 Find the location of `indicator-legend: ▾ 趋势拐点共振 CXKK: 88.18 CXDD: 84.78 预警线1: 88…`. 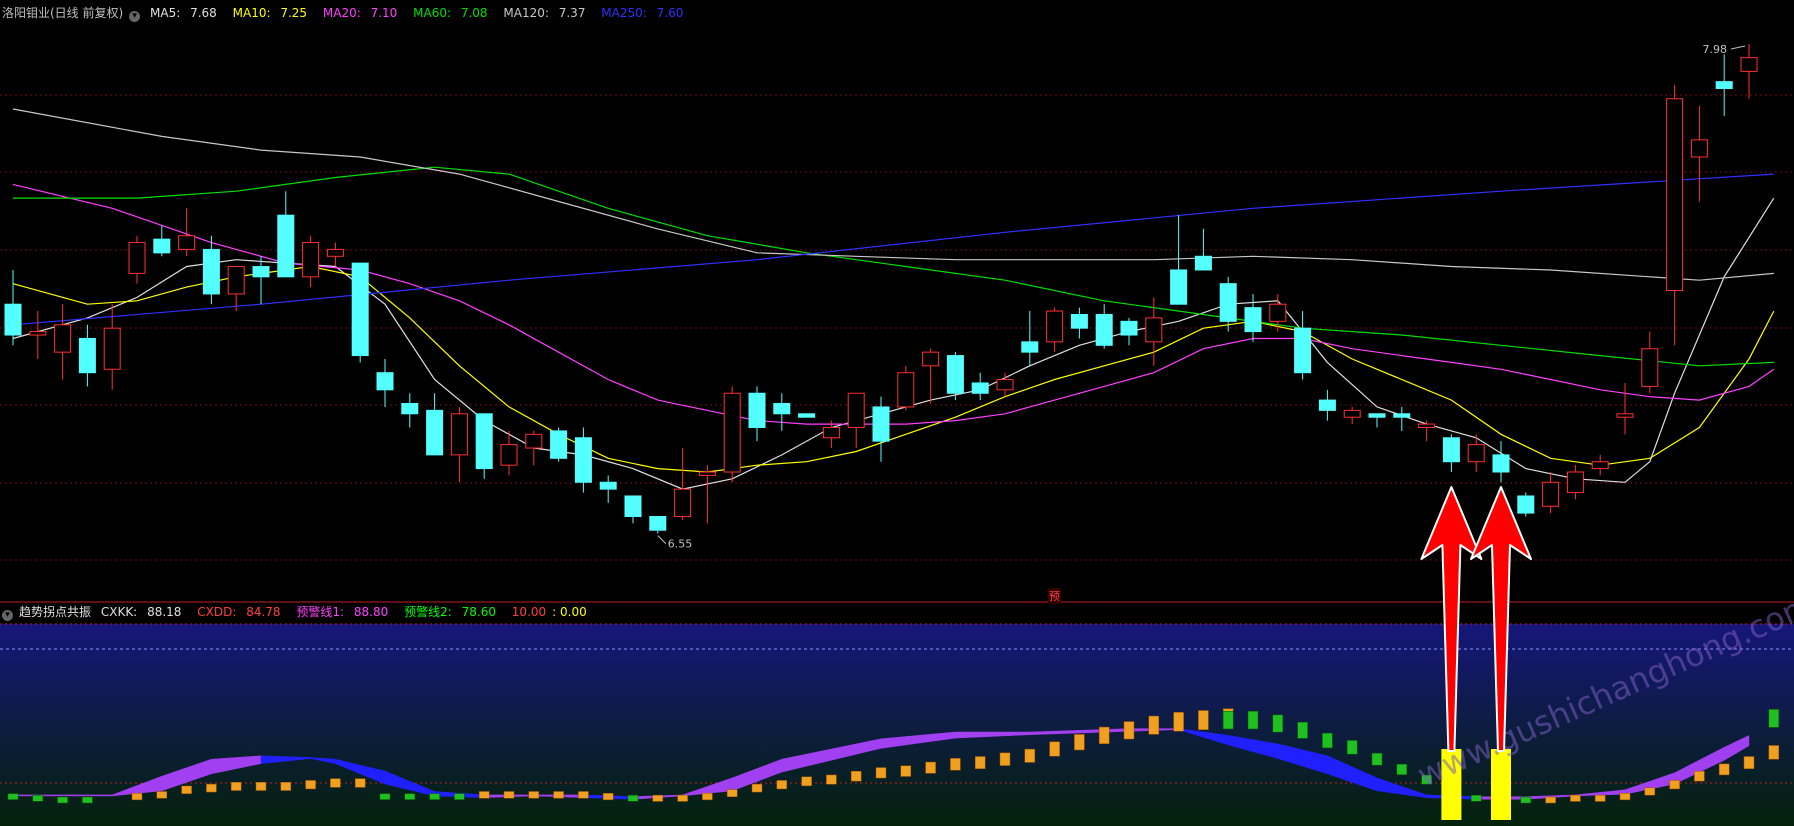

indicator-legend: ▾ 趋势拐点共振 CXKK: 88.18 CXDD: 84.78 预警线1: 88… is located at coordinates (297, 612).